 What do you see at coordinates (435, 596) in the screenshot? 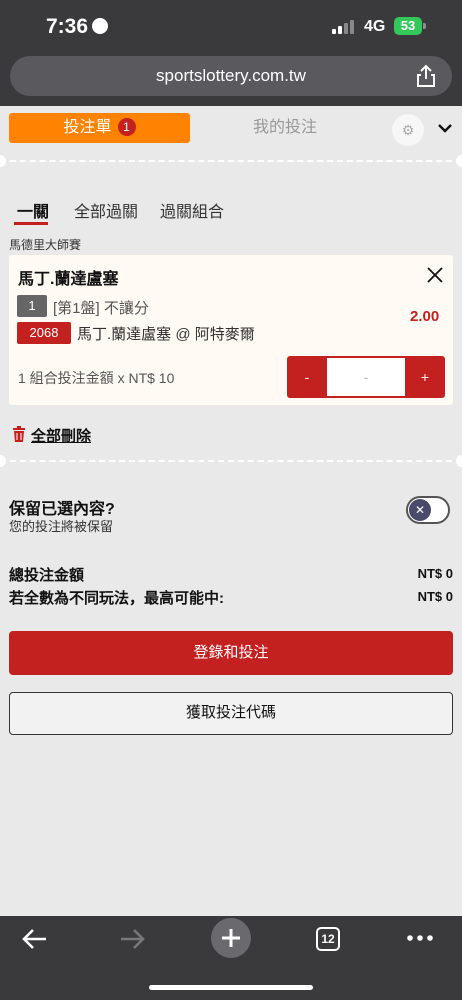
I see `max-win-value: NT$ 0` at bounding box center [435, 596].